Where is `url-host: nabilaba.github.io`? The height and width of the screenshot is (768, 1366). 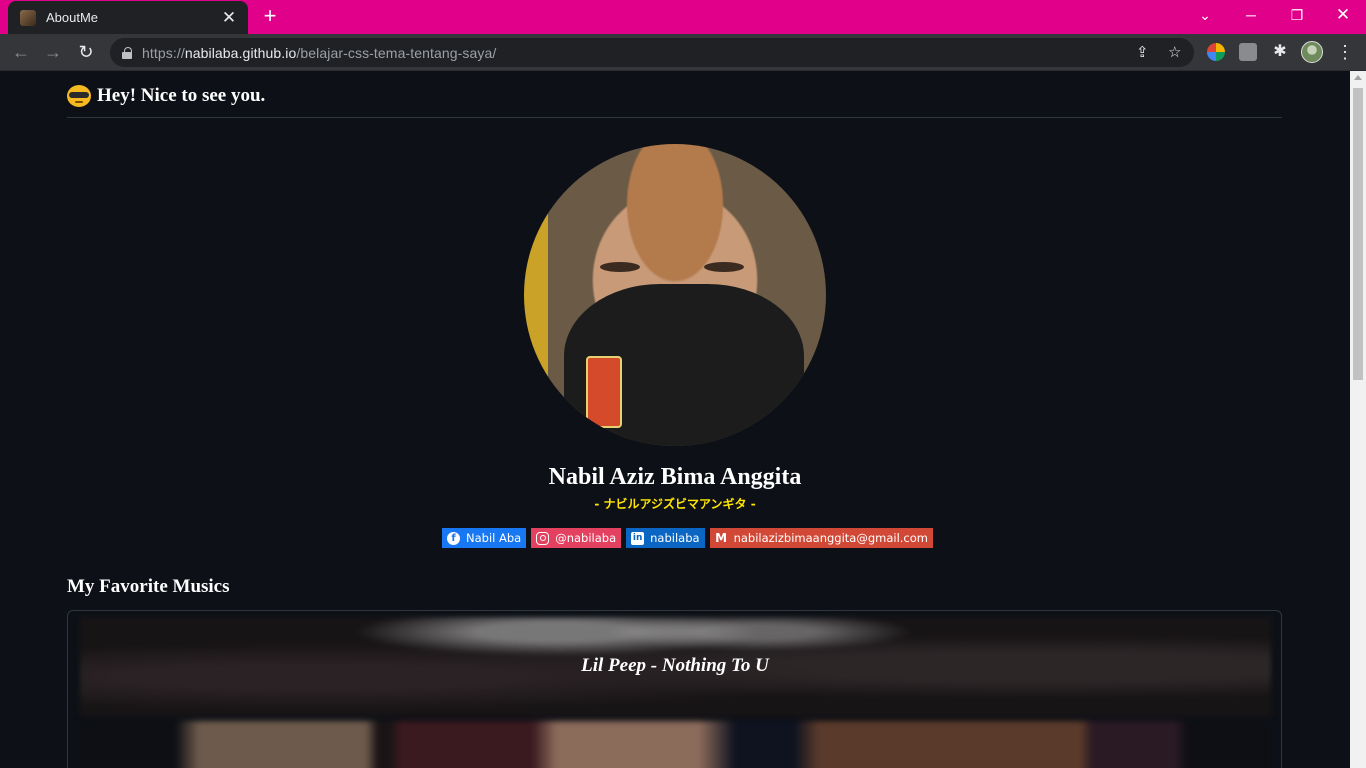
url-host: nabilaba.github.io is located at coordinates (240, 52).